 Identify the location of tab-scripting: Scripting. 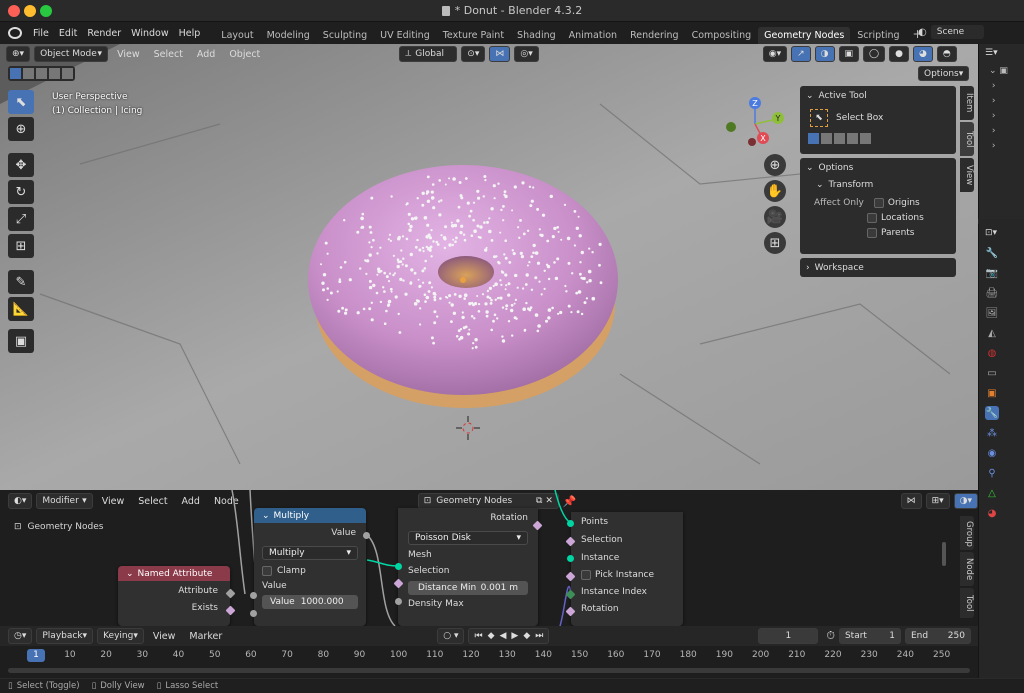
(878, 35).